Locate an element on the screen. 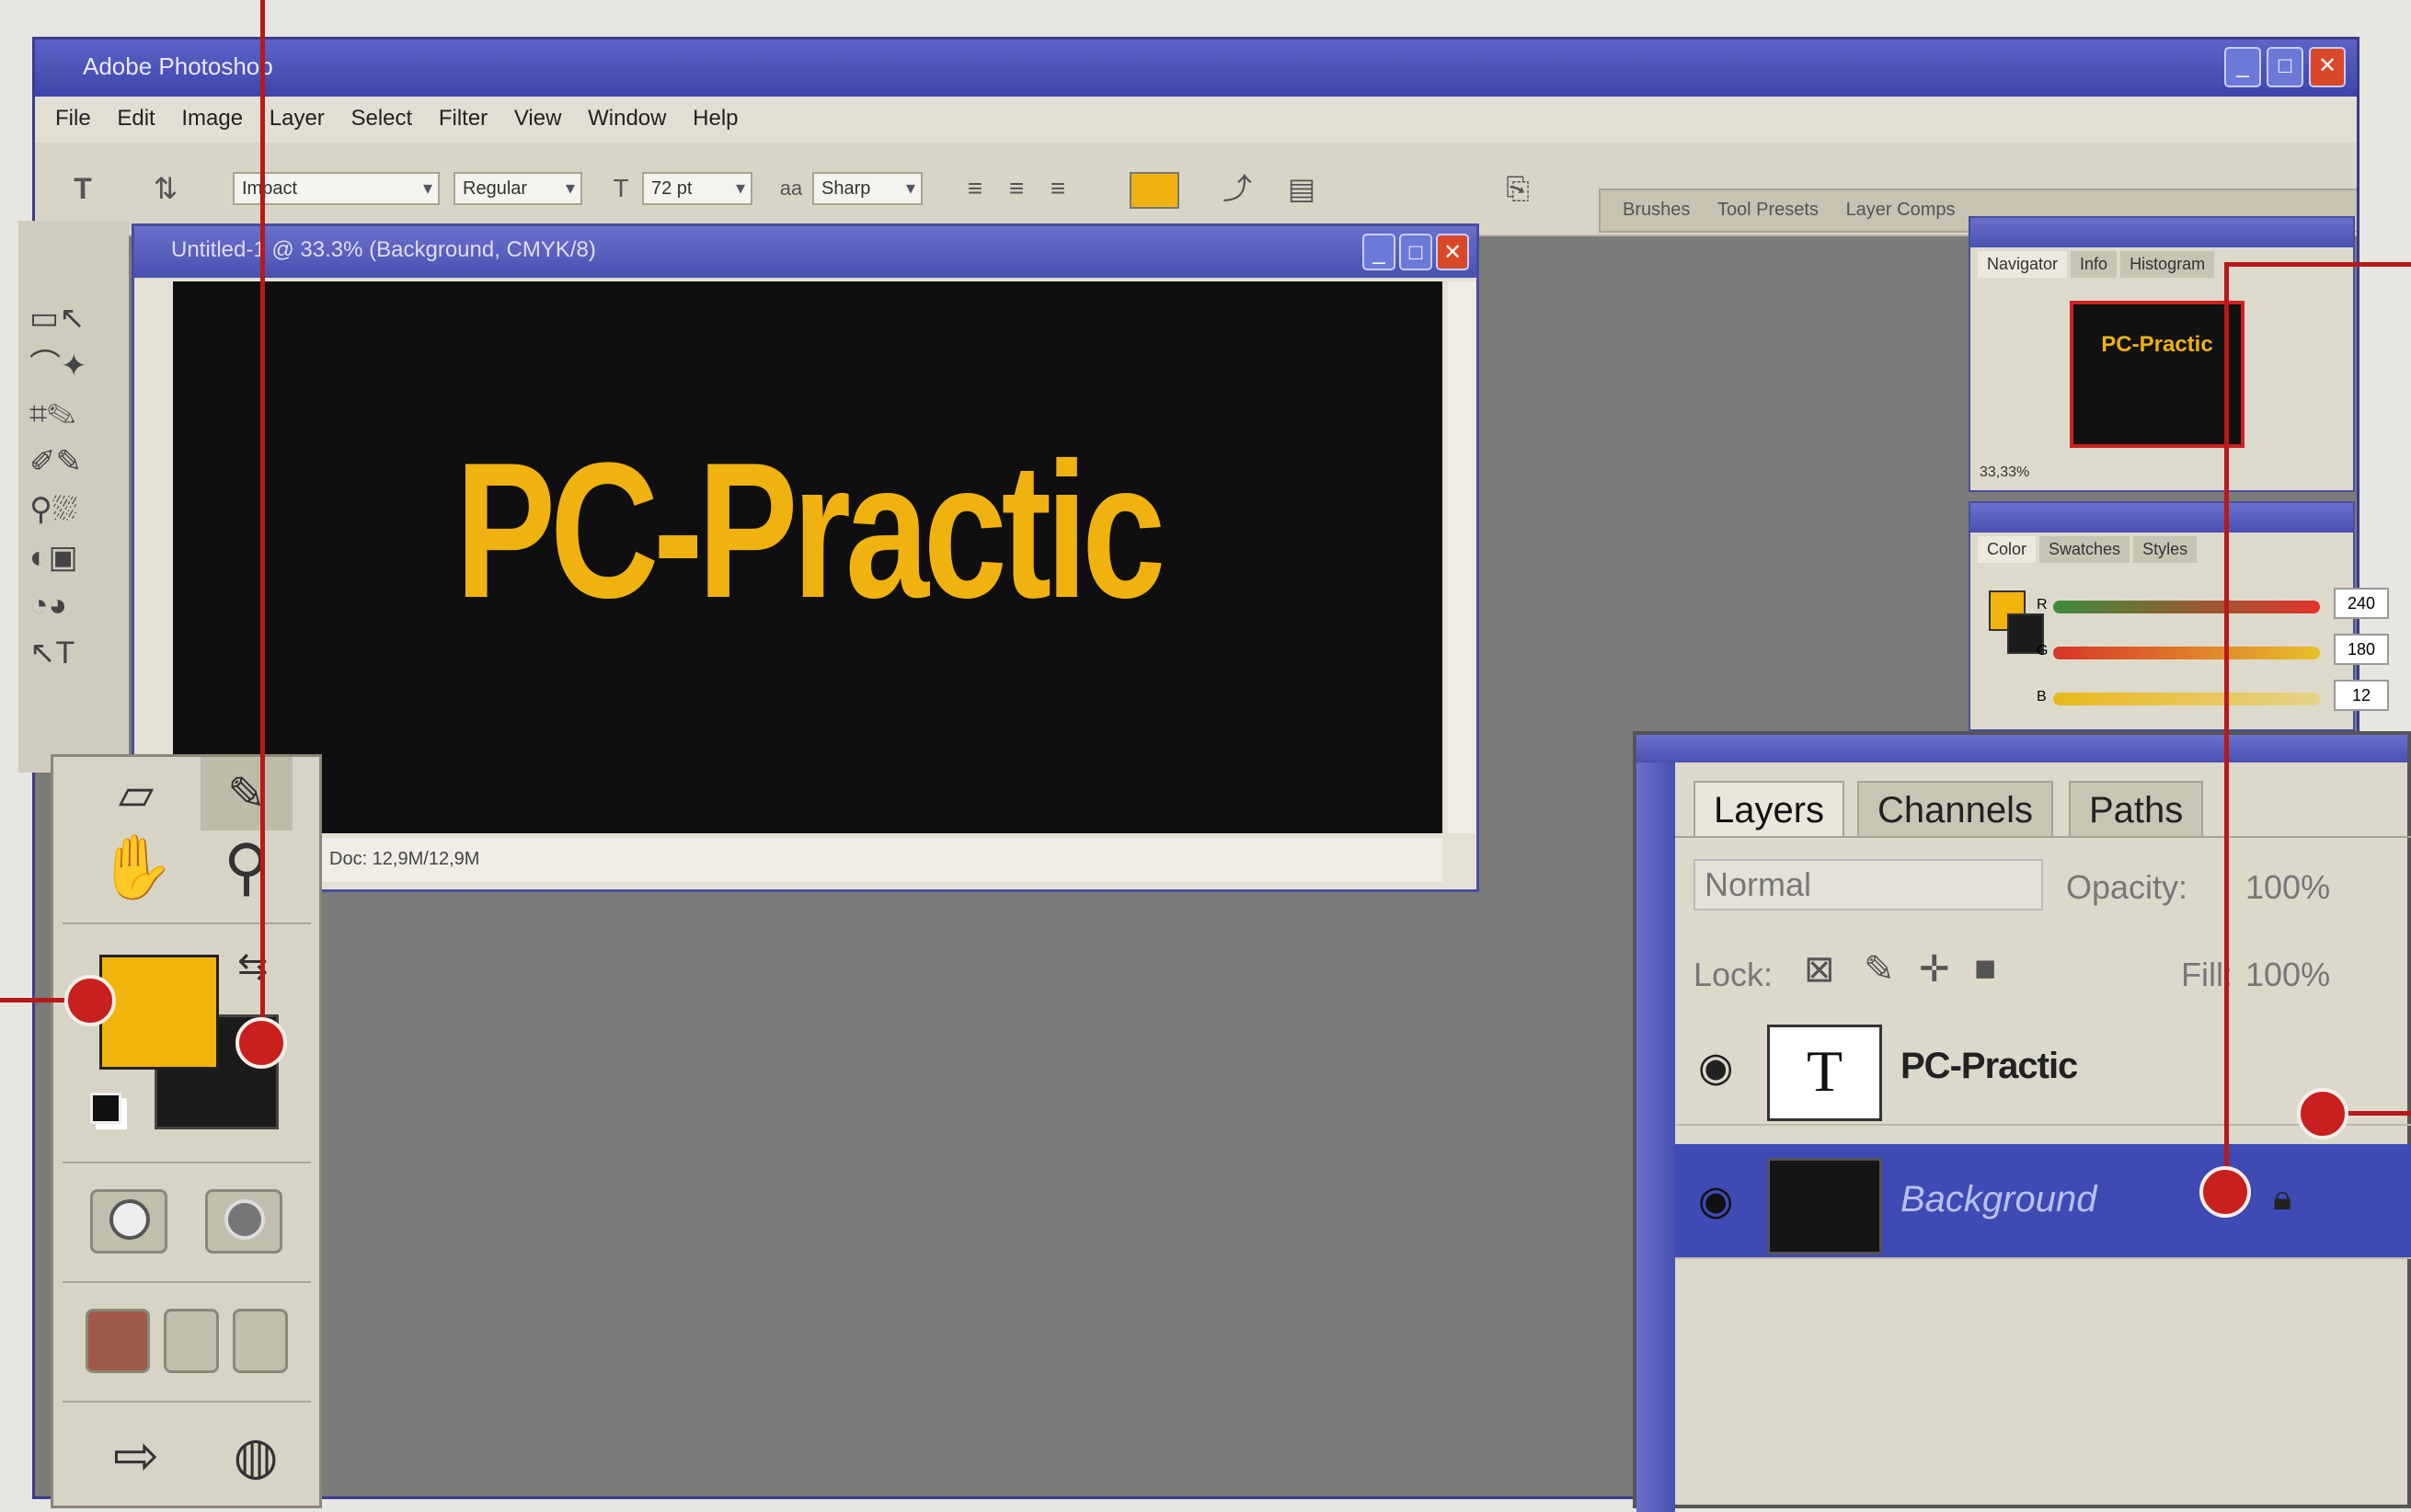  channel-r-slider is located at coordinates (2186, 607).